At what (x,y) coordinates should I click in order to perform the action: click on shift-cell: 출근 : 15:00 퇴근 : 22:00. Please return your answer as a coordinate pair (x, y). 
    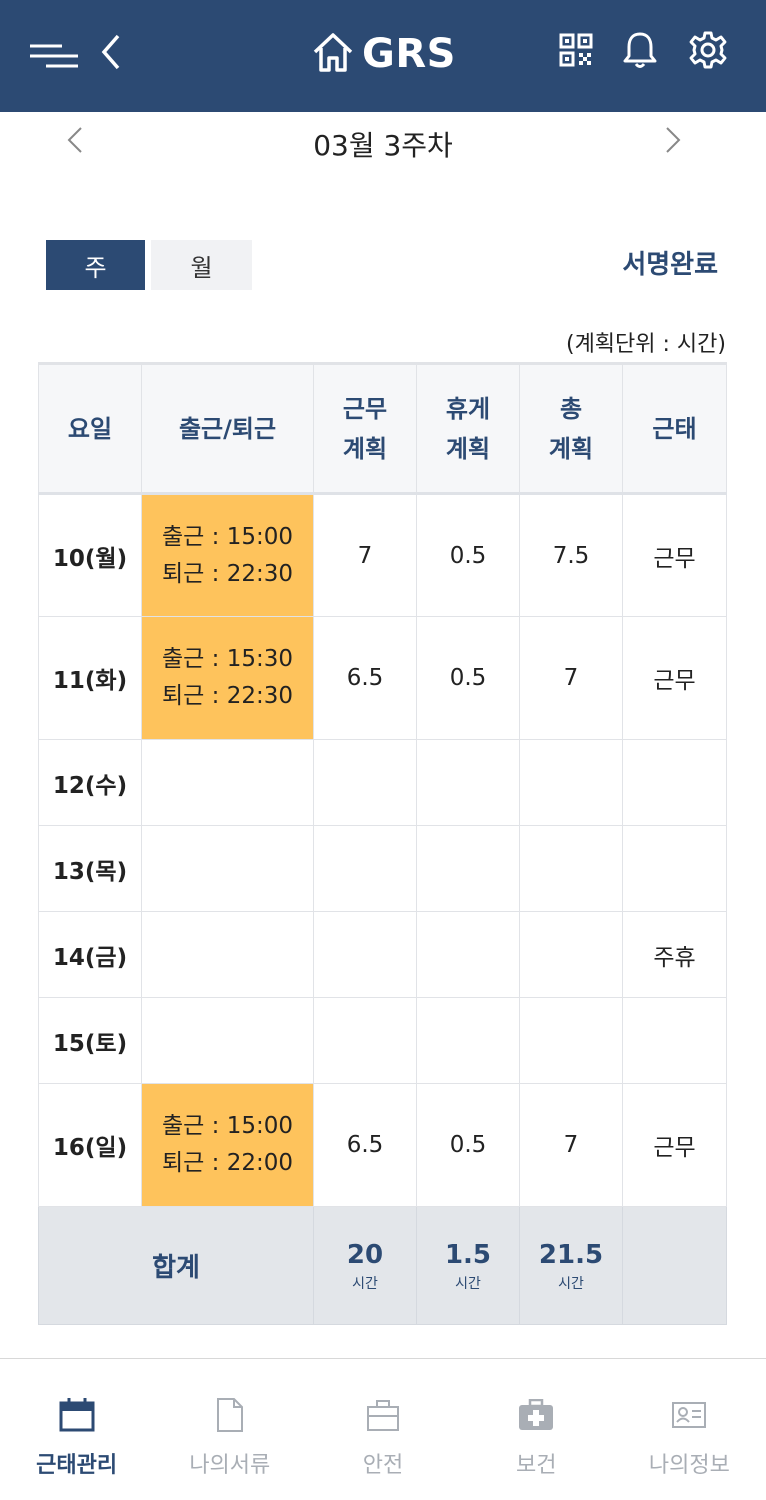
    Looking at the image, I should click on (227, 1145).